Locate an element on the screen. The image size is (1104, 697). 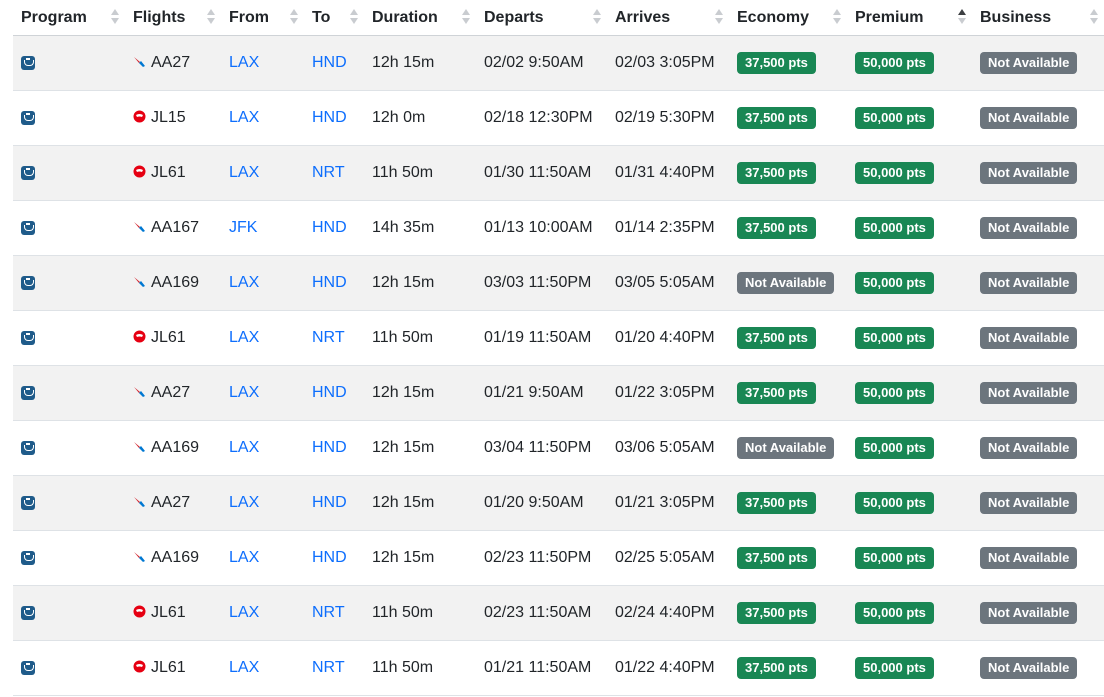
sort-down-icon is located at coordinates (719, 21).